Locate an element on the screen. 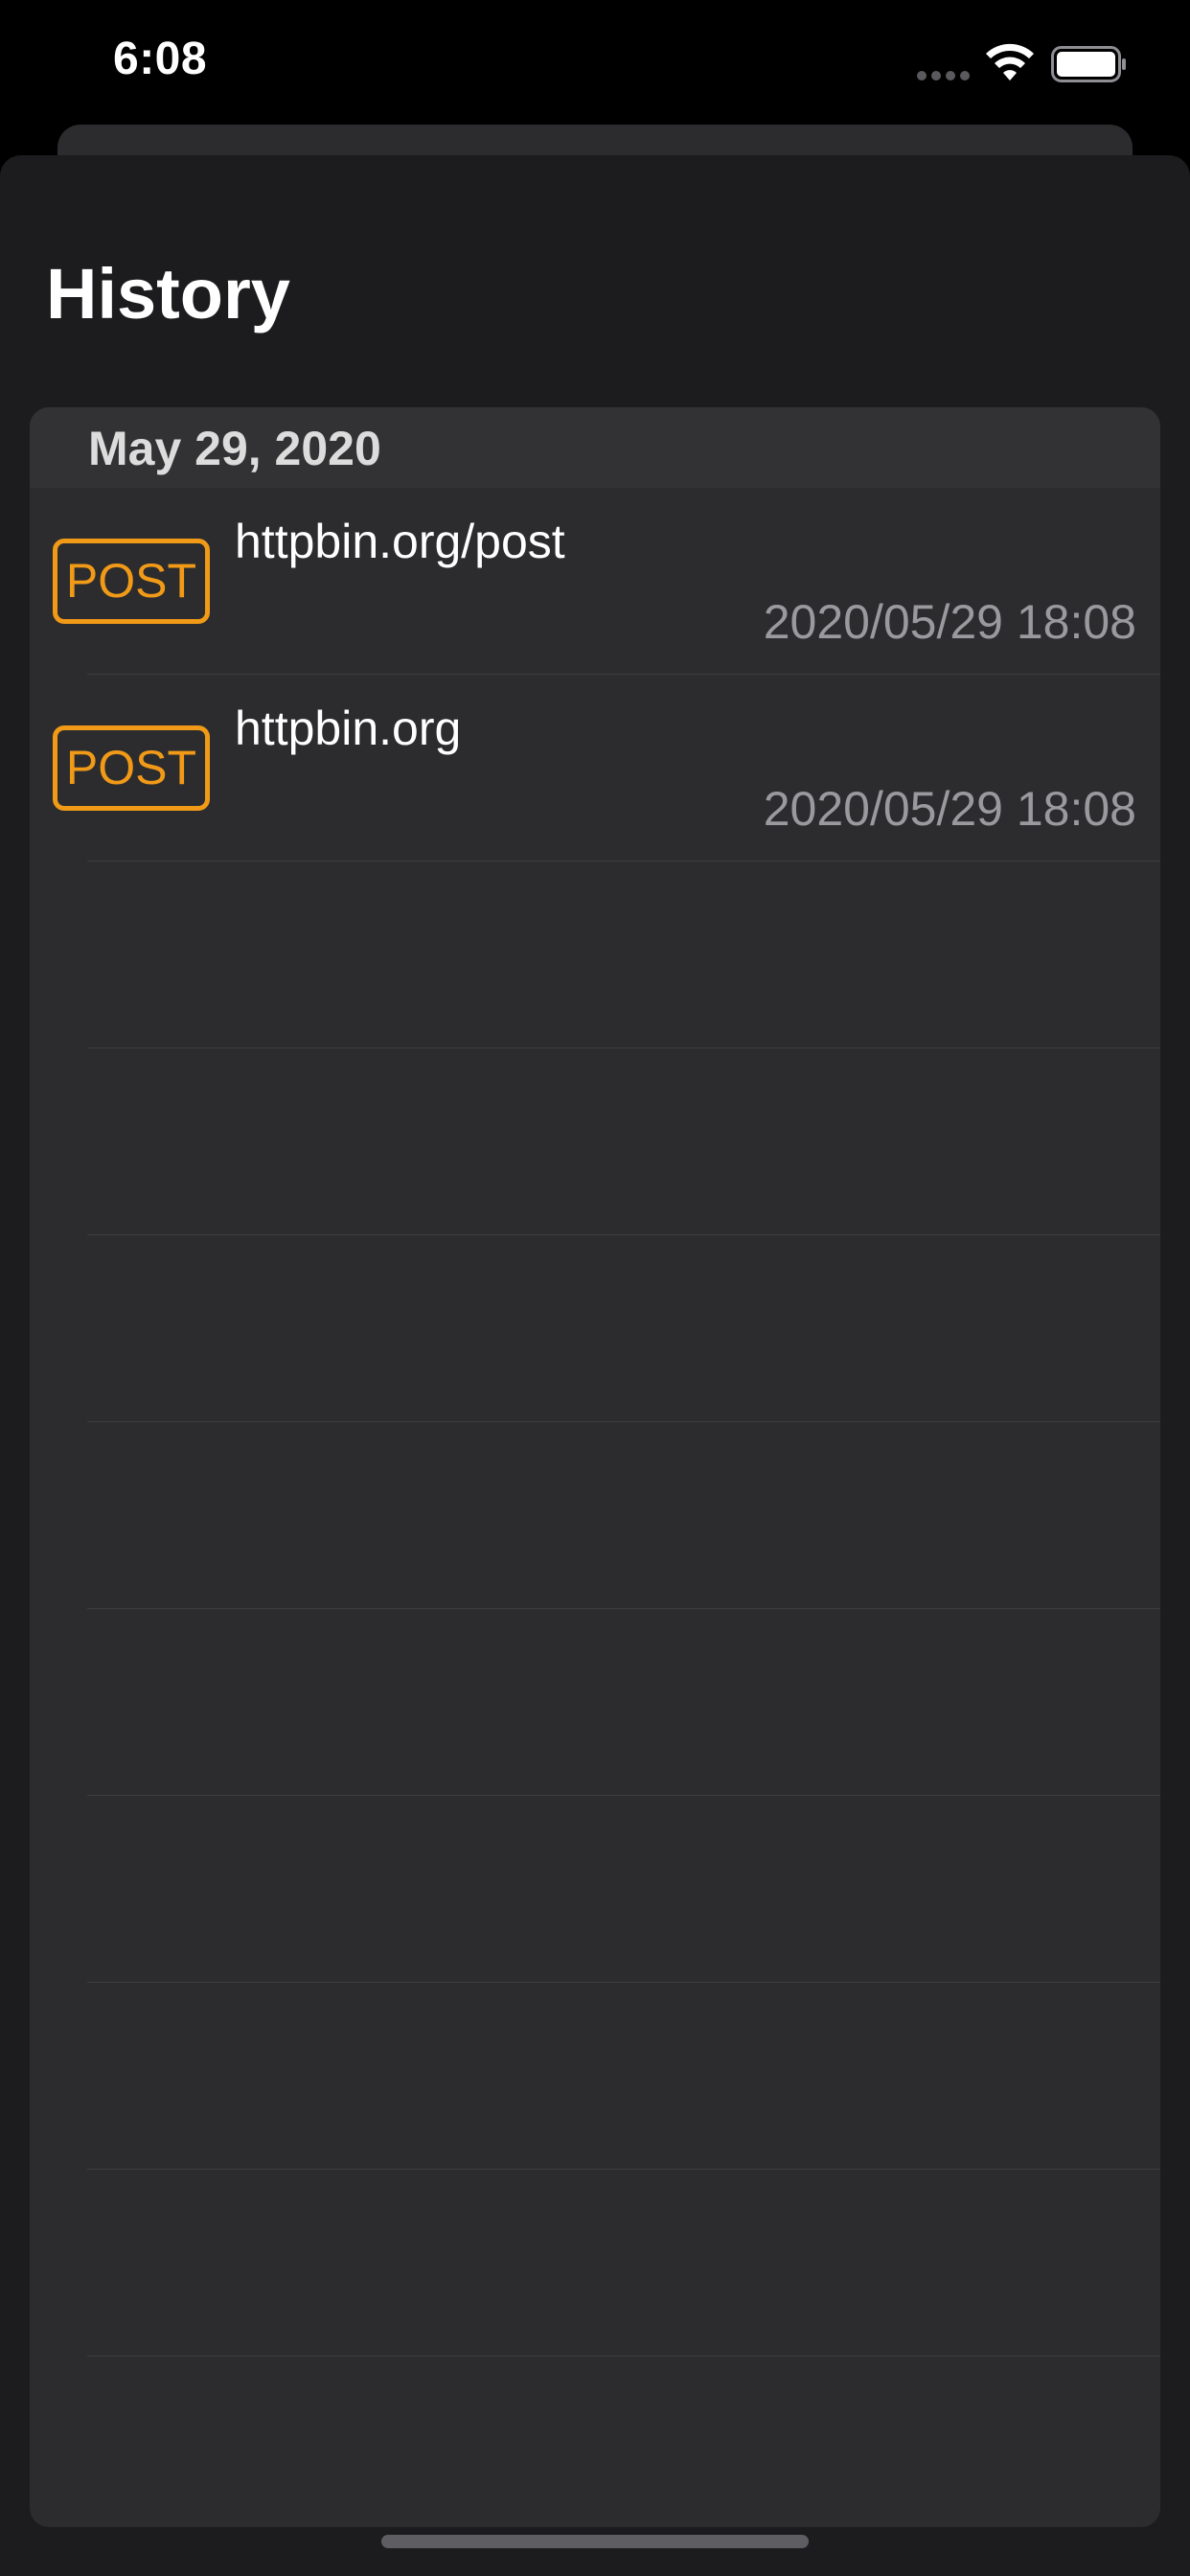 This screenshot has width=1190, height=2576. section-header: May 29, 2020 is located at coordinates (595, 447).